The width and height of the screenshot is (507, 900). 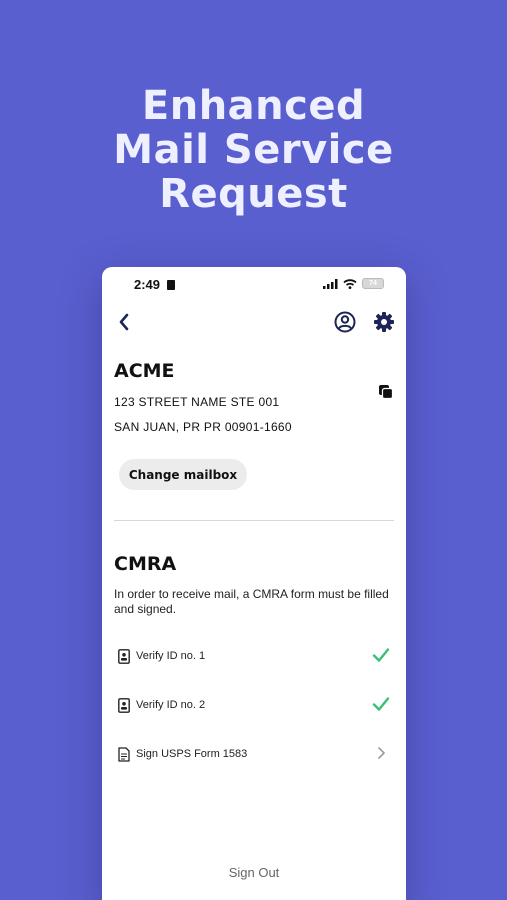 What do you see at coordinates (183, 474) in the screenshot?
I see `change-mailbox-button: Change mailbox` at bounding box center [183, 474].